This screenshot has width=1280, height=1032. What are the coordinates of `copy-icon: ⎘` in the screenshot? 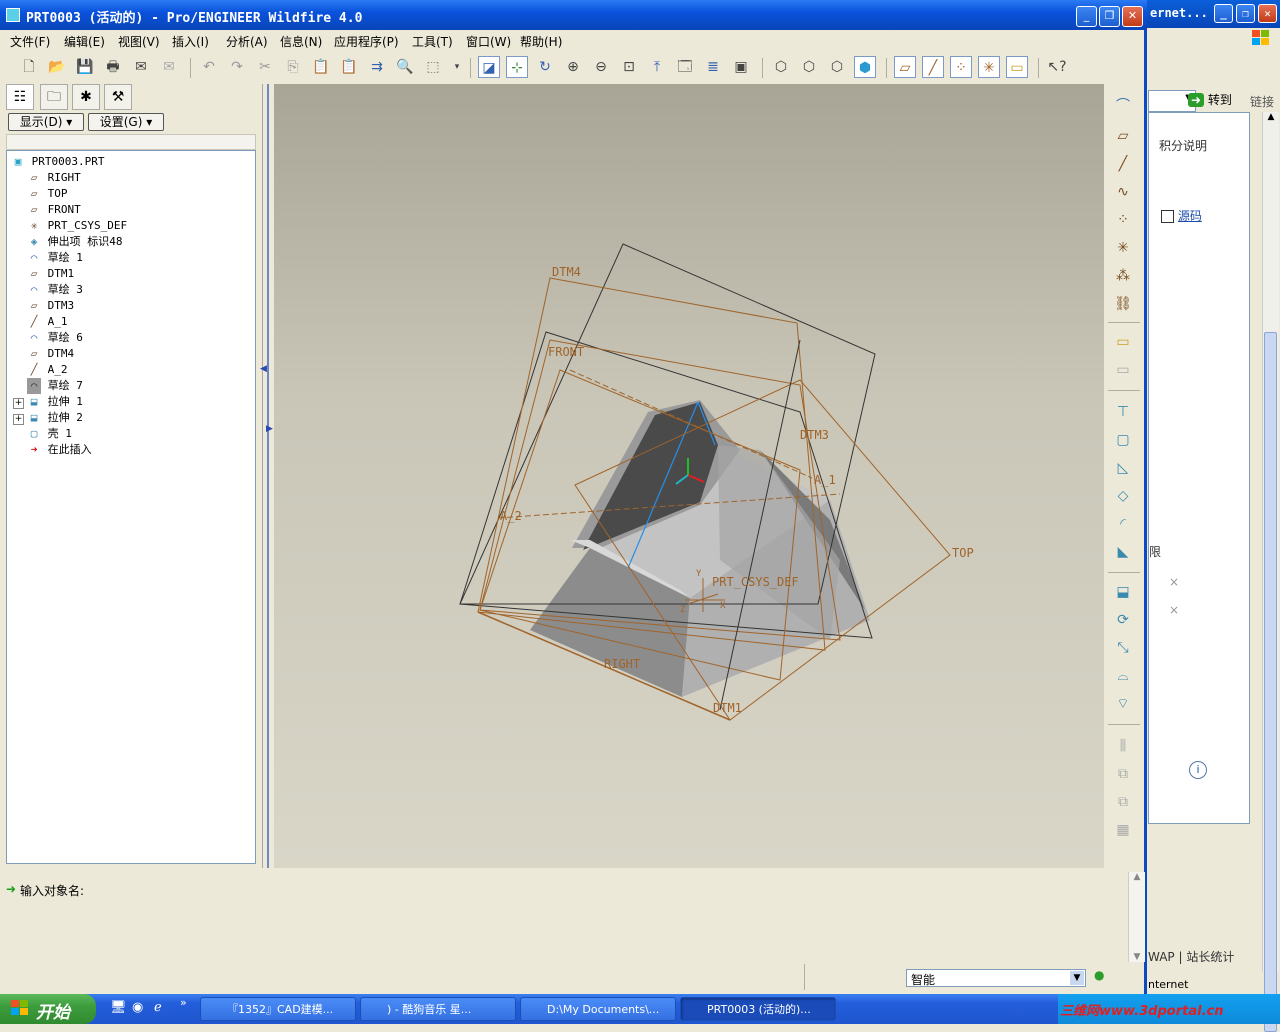 It's located at (293, 67).